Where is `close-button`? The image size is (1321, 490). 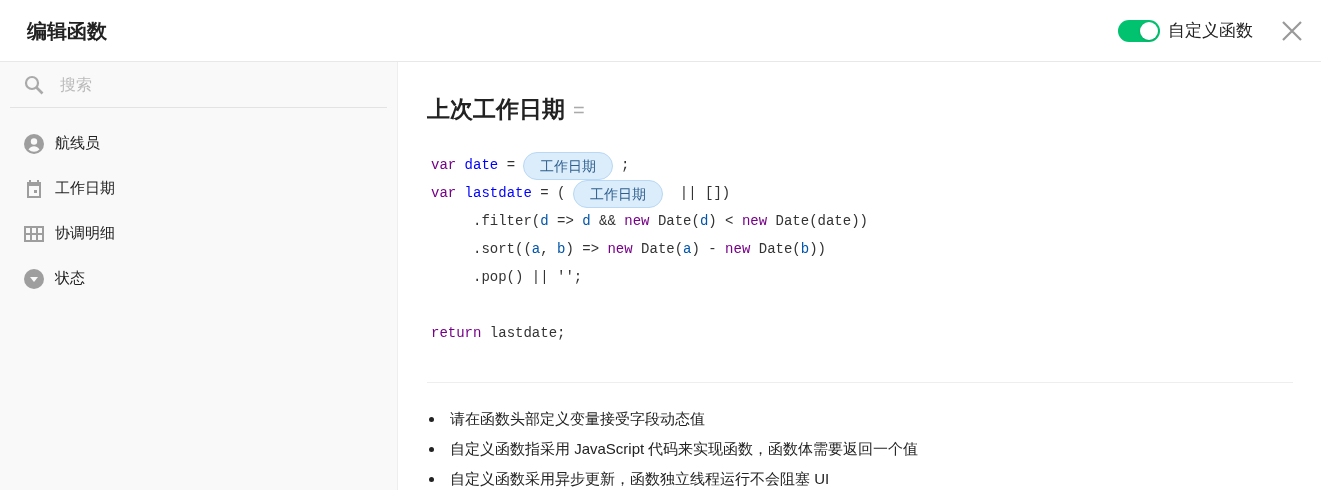 close-button is located at coordinates (1292, 30).